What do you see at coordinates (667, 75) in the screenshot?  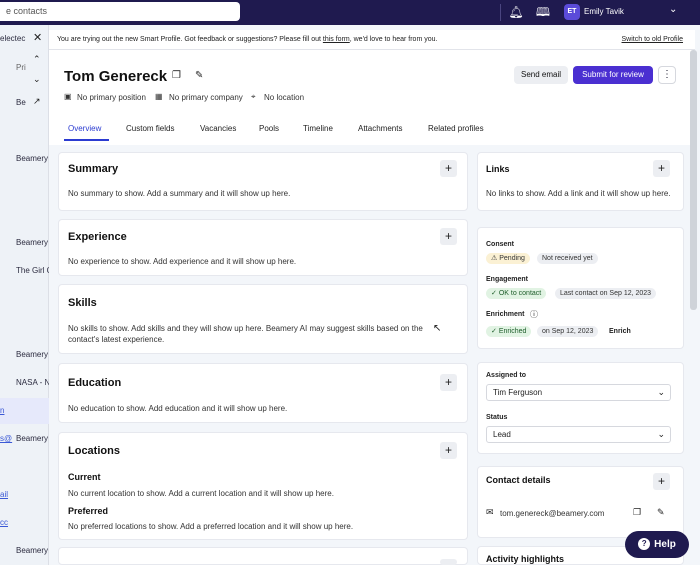 I see `more-options-icon: ⋮` at bounding box center [667, 75].